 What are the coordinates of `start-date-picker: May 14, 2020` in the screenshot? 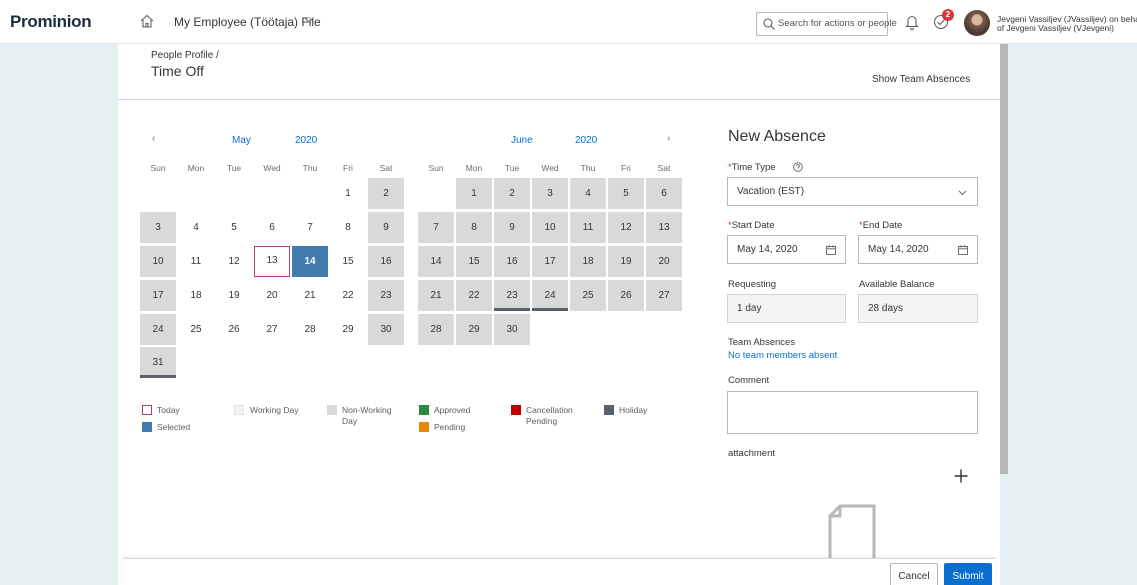 It's located at (786, 249).